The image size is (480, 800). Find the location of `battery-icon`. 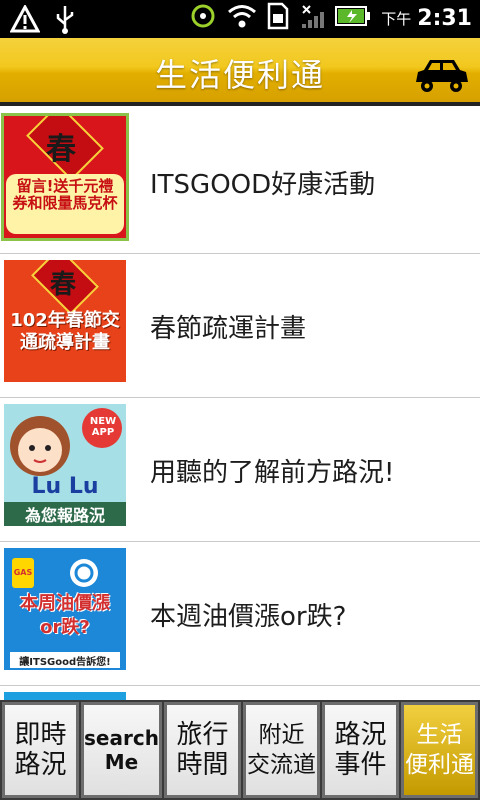

battery-icon is located at coordinates (353, 18).